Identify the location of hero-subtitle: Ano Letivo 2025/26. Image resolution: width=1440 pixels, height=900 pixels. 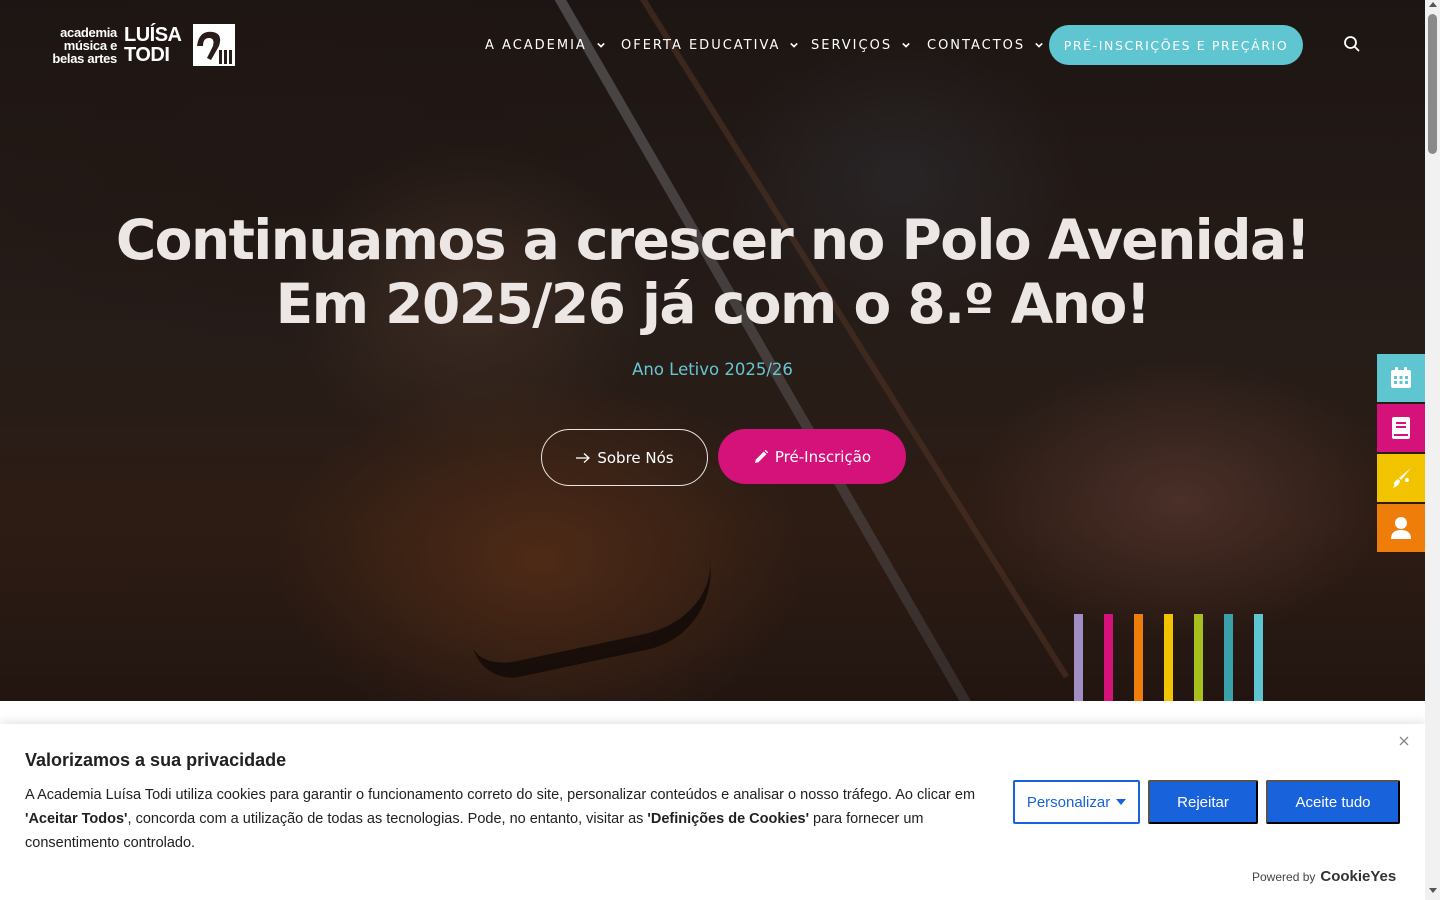
(712, 369).